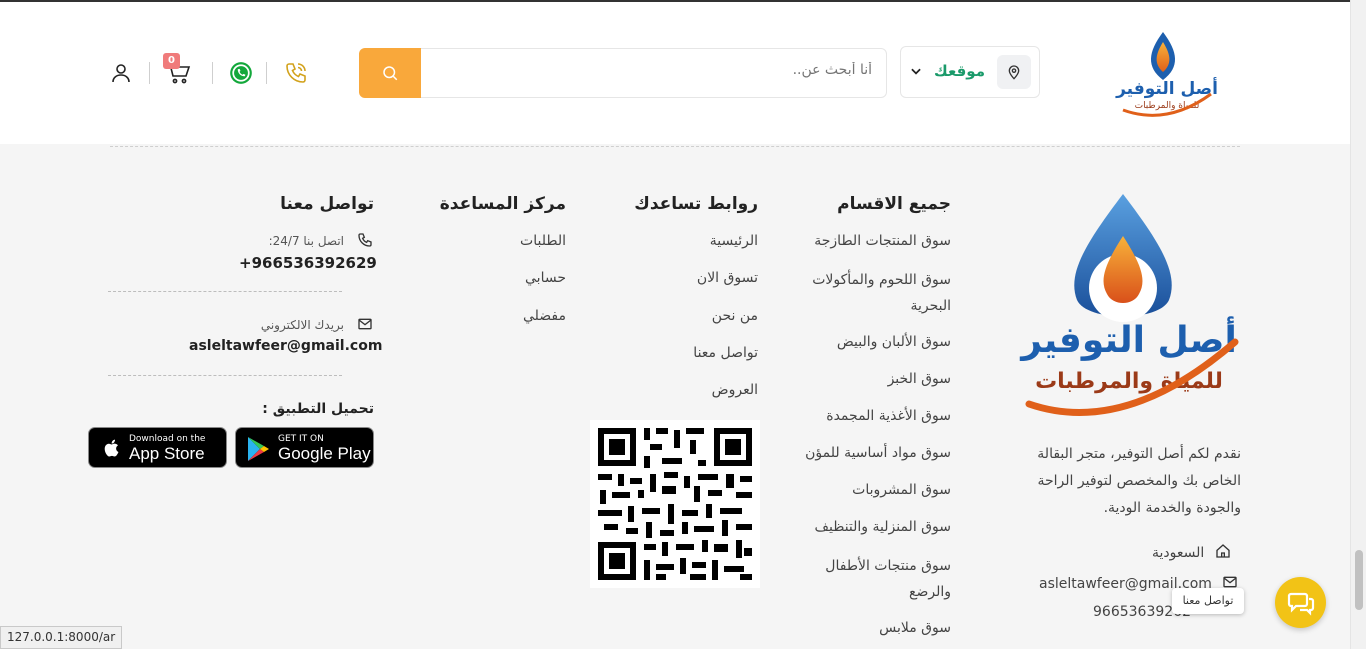 The width and height of the screenshot is (1366, 649). Describe the element at coordinates (1358, 324) in the screenshot. I see `page-scrollbar` at that location.